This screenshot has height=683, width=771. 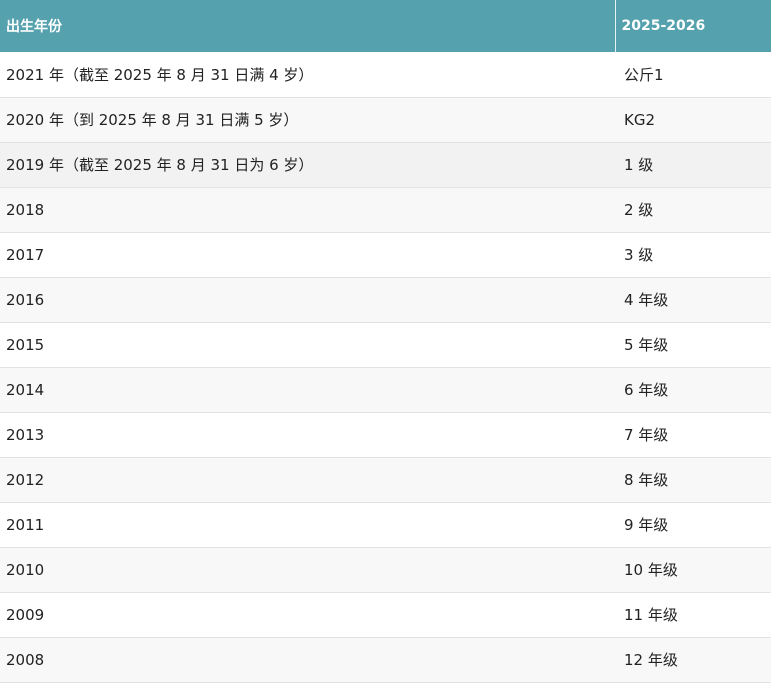 What do you see at coordinates (385, 209) in the screenshot?
I see `table-row: 2018 2 级` at bounding box center [385, 209].